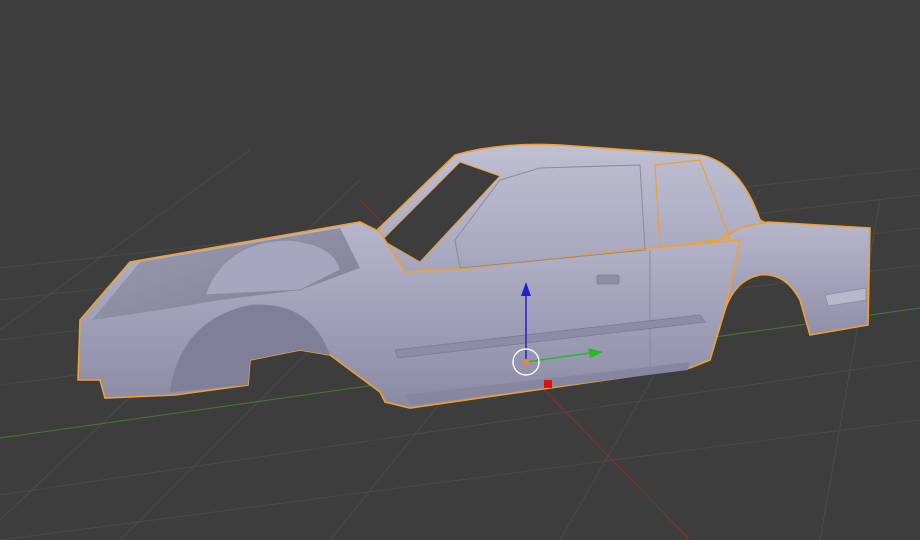 Image resolution: width=920 pixels, height=540 pixels. What do you see at coordinates (548, 384) in the screenshot?
I see `x-axis-handle-icon` at bounding box center [548, 384].